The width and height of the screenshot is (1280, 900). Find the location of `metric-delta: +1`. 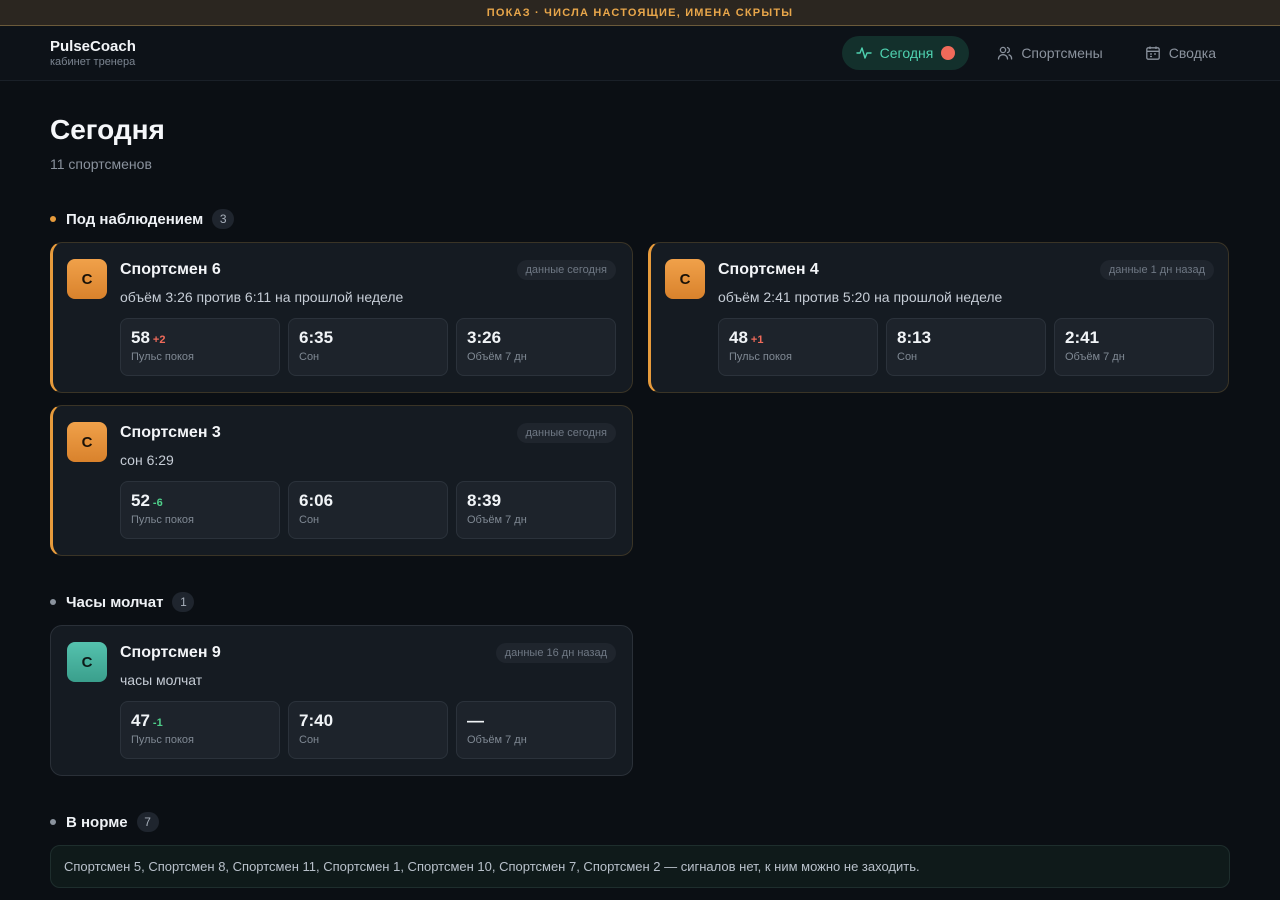

metric-delta: +1 is located at coordinates (757, 340).